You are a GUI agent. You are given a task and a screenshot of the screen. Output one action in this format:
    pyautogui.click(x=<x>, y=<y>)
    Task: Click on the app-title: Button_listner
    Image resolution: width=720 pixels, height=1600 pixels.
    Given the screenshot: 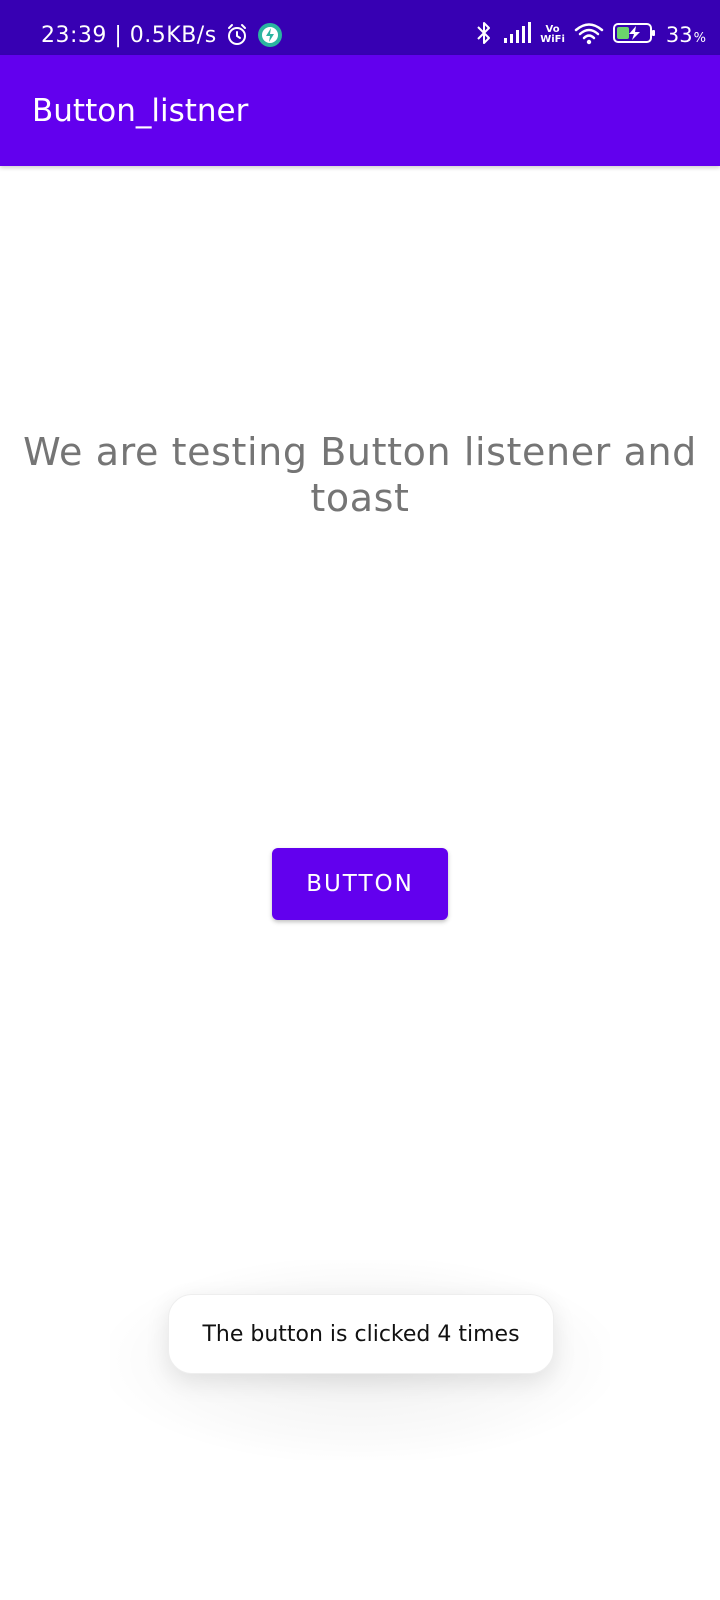 What is the action you would take?
    pyautogui.click(x=140, y=111)
    